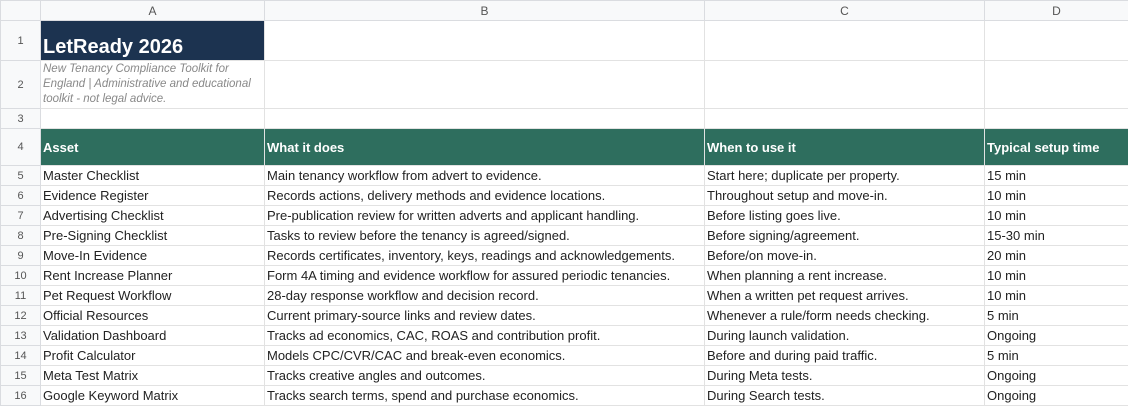  I want to click on usage-cell: When a written pet request arrives., so click(845, 296).